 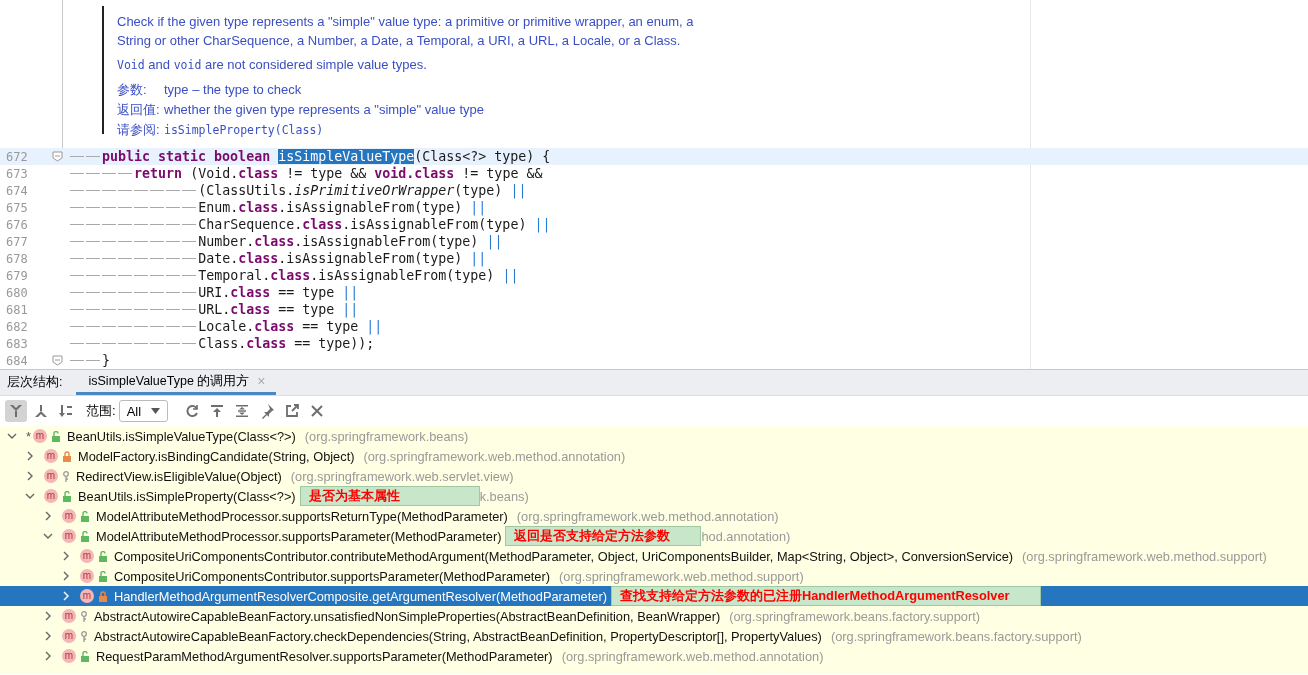 I want to click on tree-row: m AbstractAutowireCapableBeanFactory.checkDependencies(String, AbstractBeanDefinition, PropertyDescriptor[], PropertyValues) (org.springframework.beans.factory.support), so click(x=654, y=636).